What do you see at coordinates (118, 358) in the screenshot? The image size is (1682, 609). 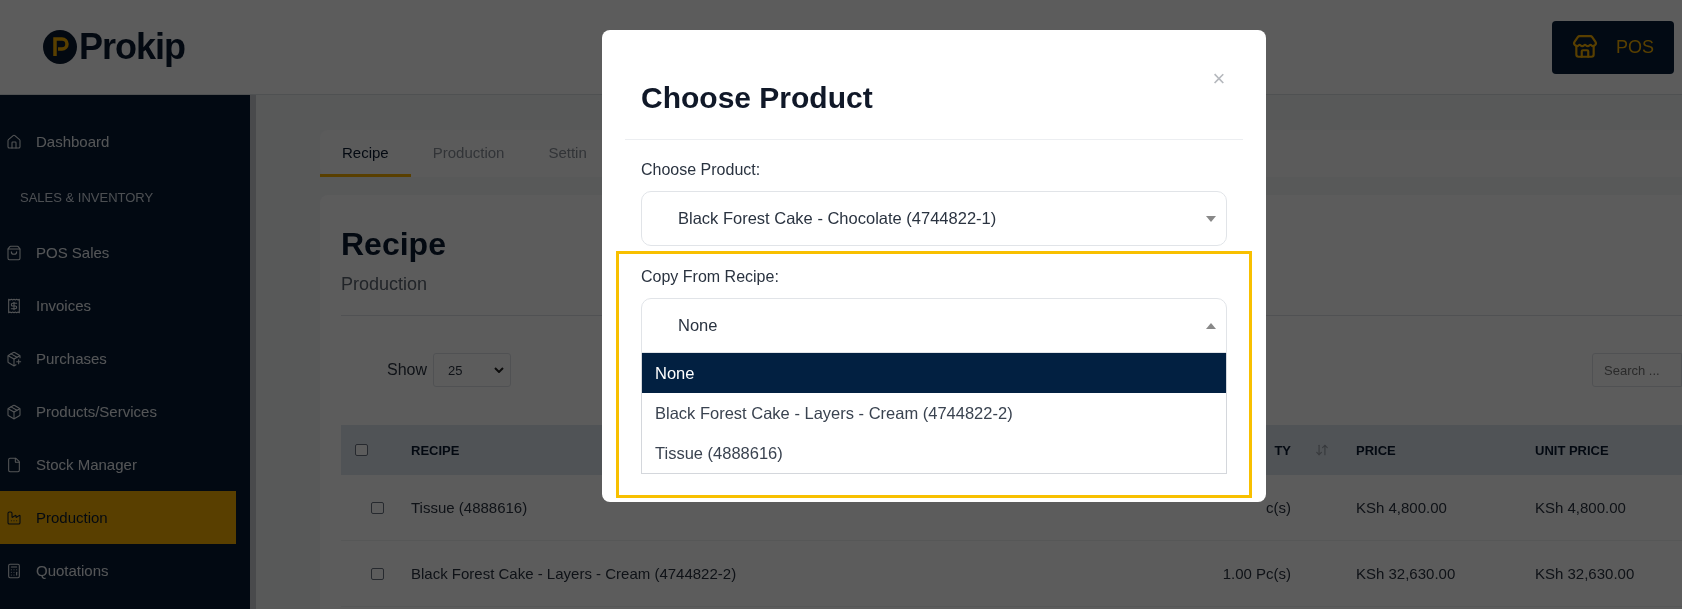 I see `sidebar-item: Purchases` at bounding box center [118, 358].